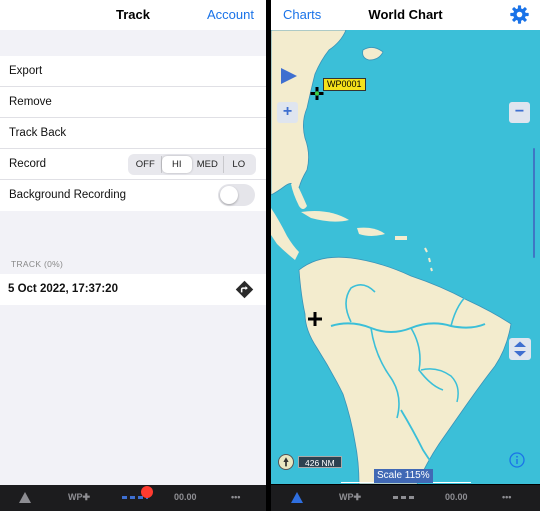 The height and width of the screenshot is (511, 540). Describe the element at coordinates (133, 195) in the screenshot. I see `background-recording-row: Background Recording` at that location.